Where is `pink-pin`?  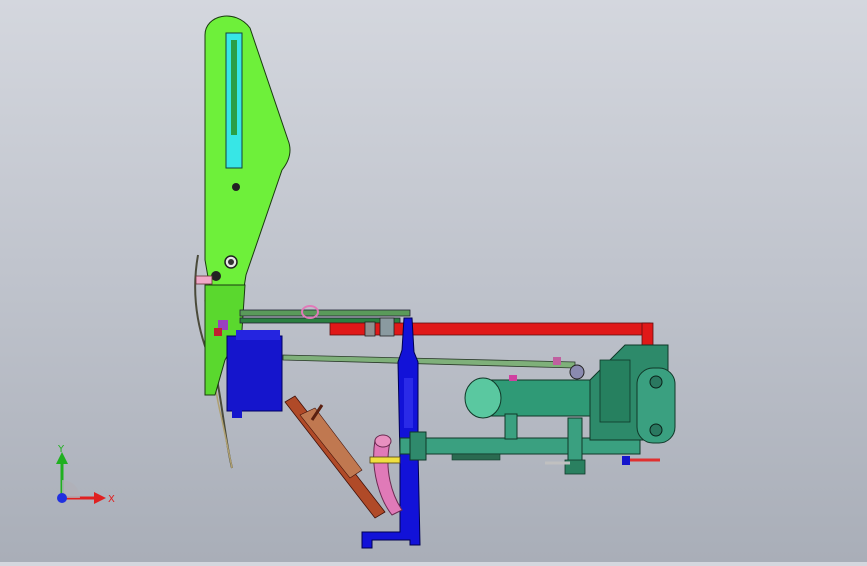
pink-pin is located at coordinates (204, 280).